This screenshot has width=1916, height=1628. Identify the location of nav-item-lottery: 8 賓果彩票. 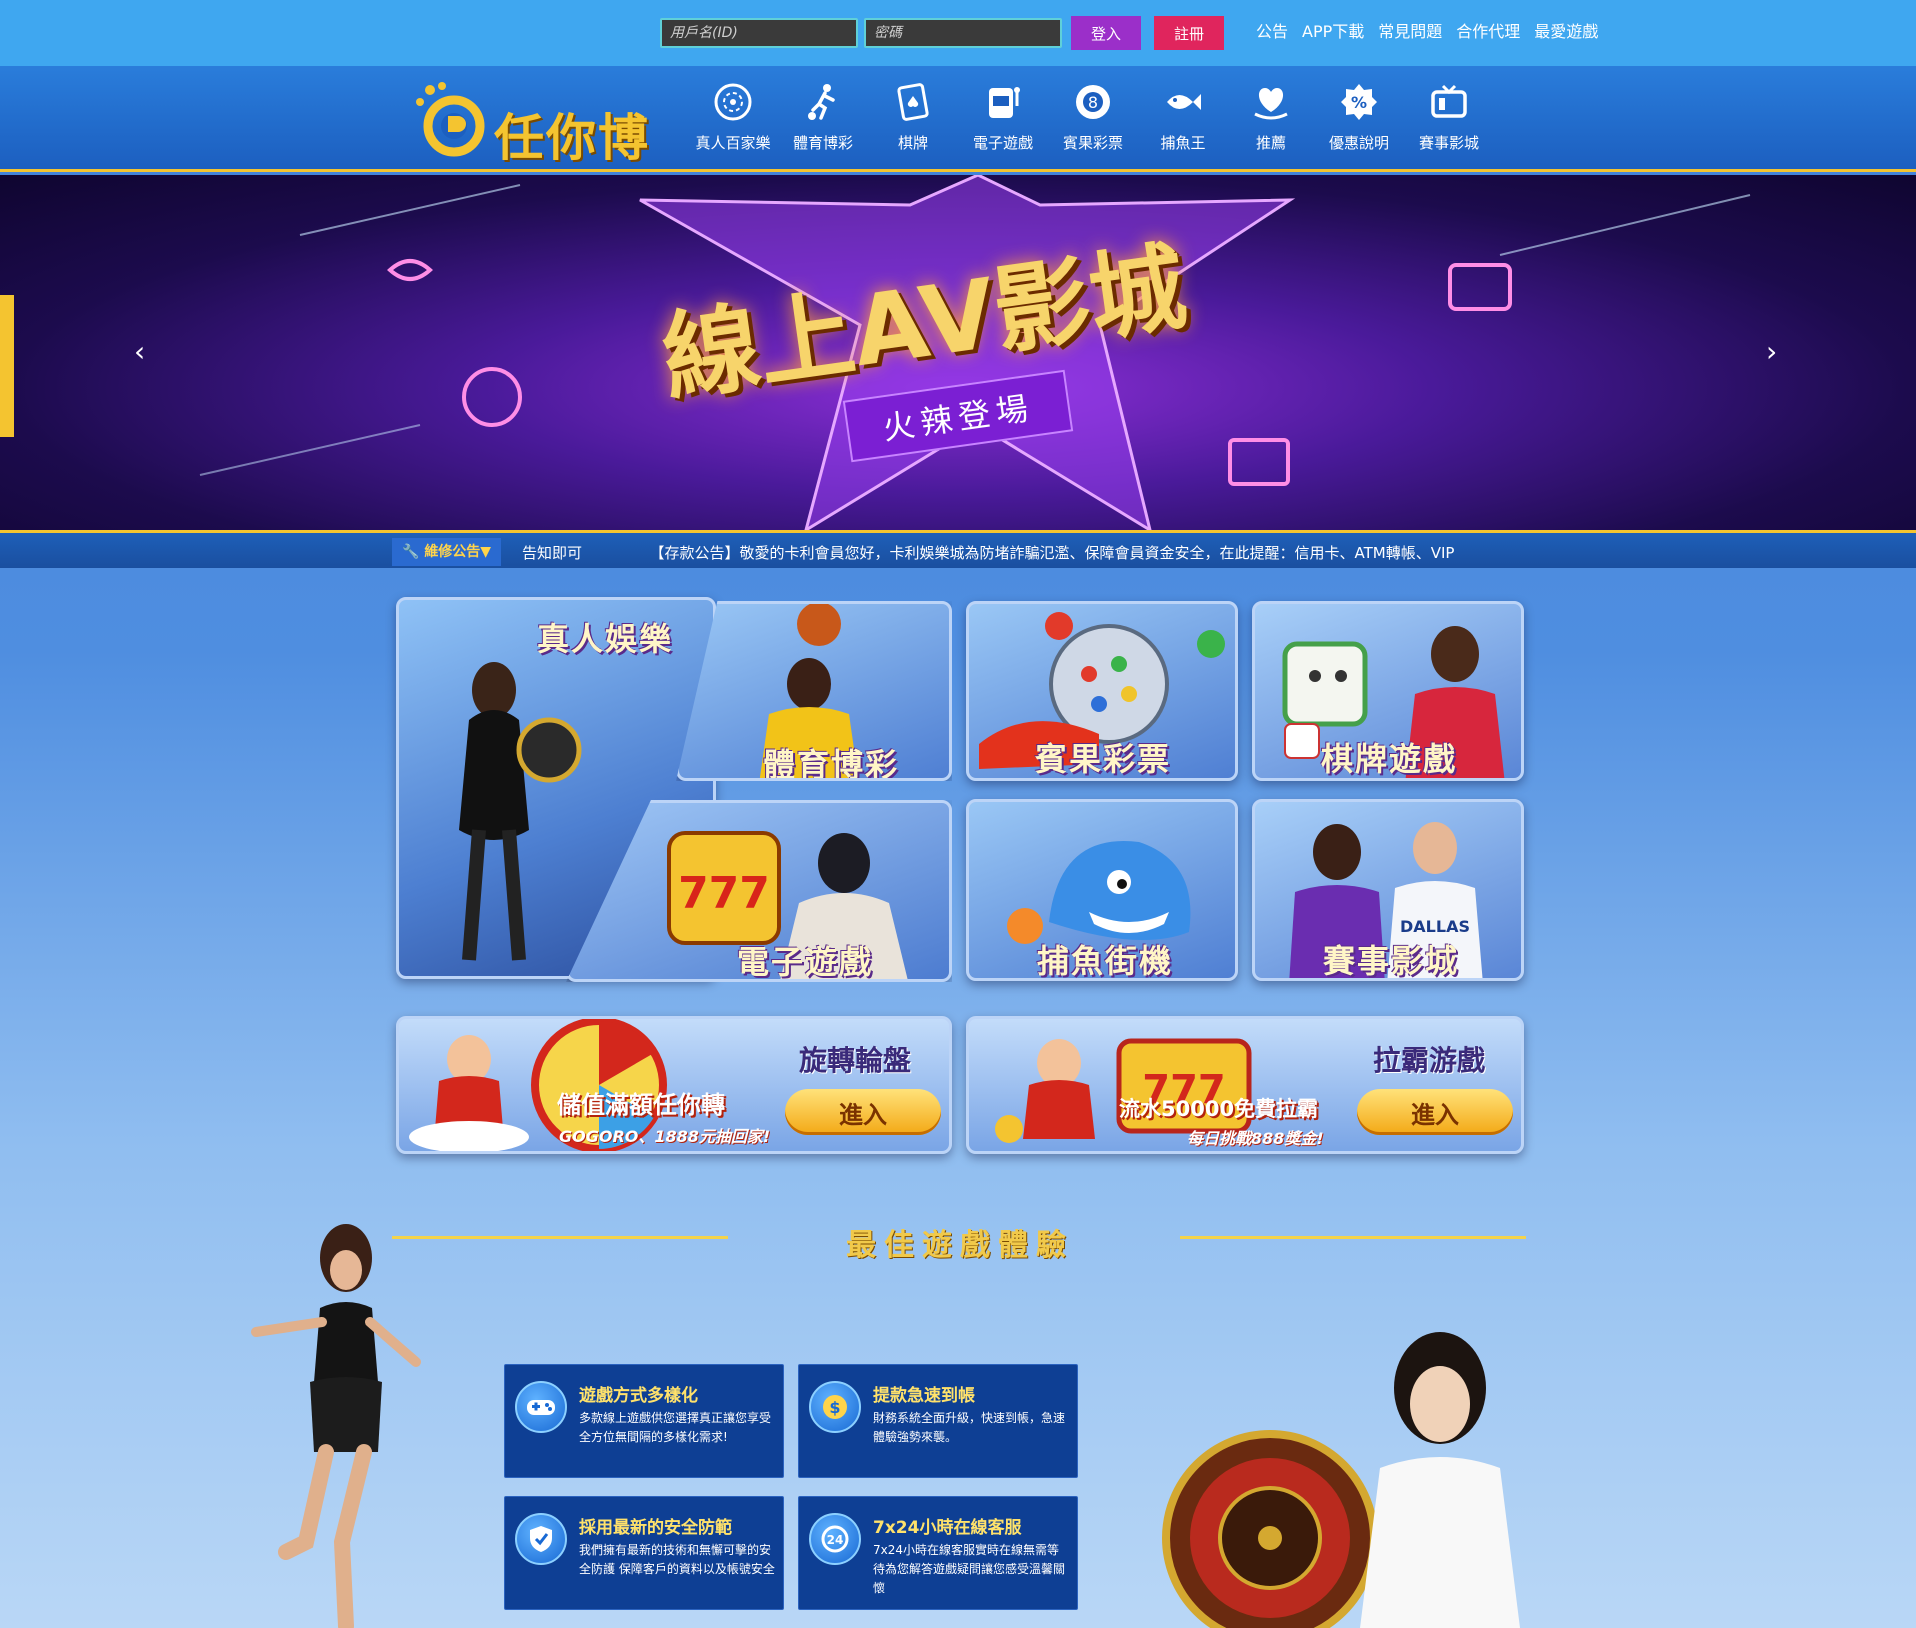
(1093, 116).